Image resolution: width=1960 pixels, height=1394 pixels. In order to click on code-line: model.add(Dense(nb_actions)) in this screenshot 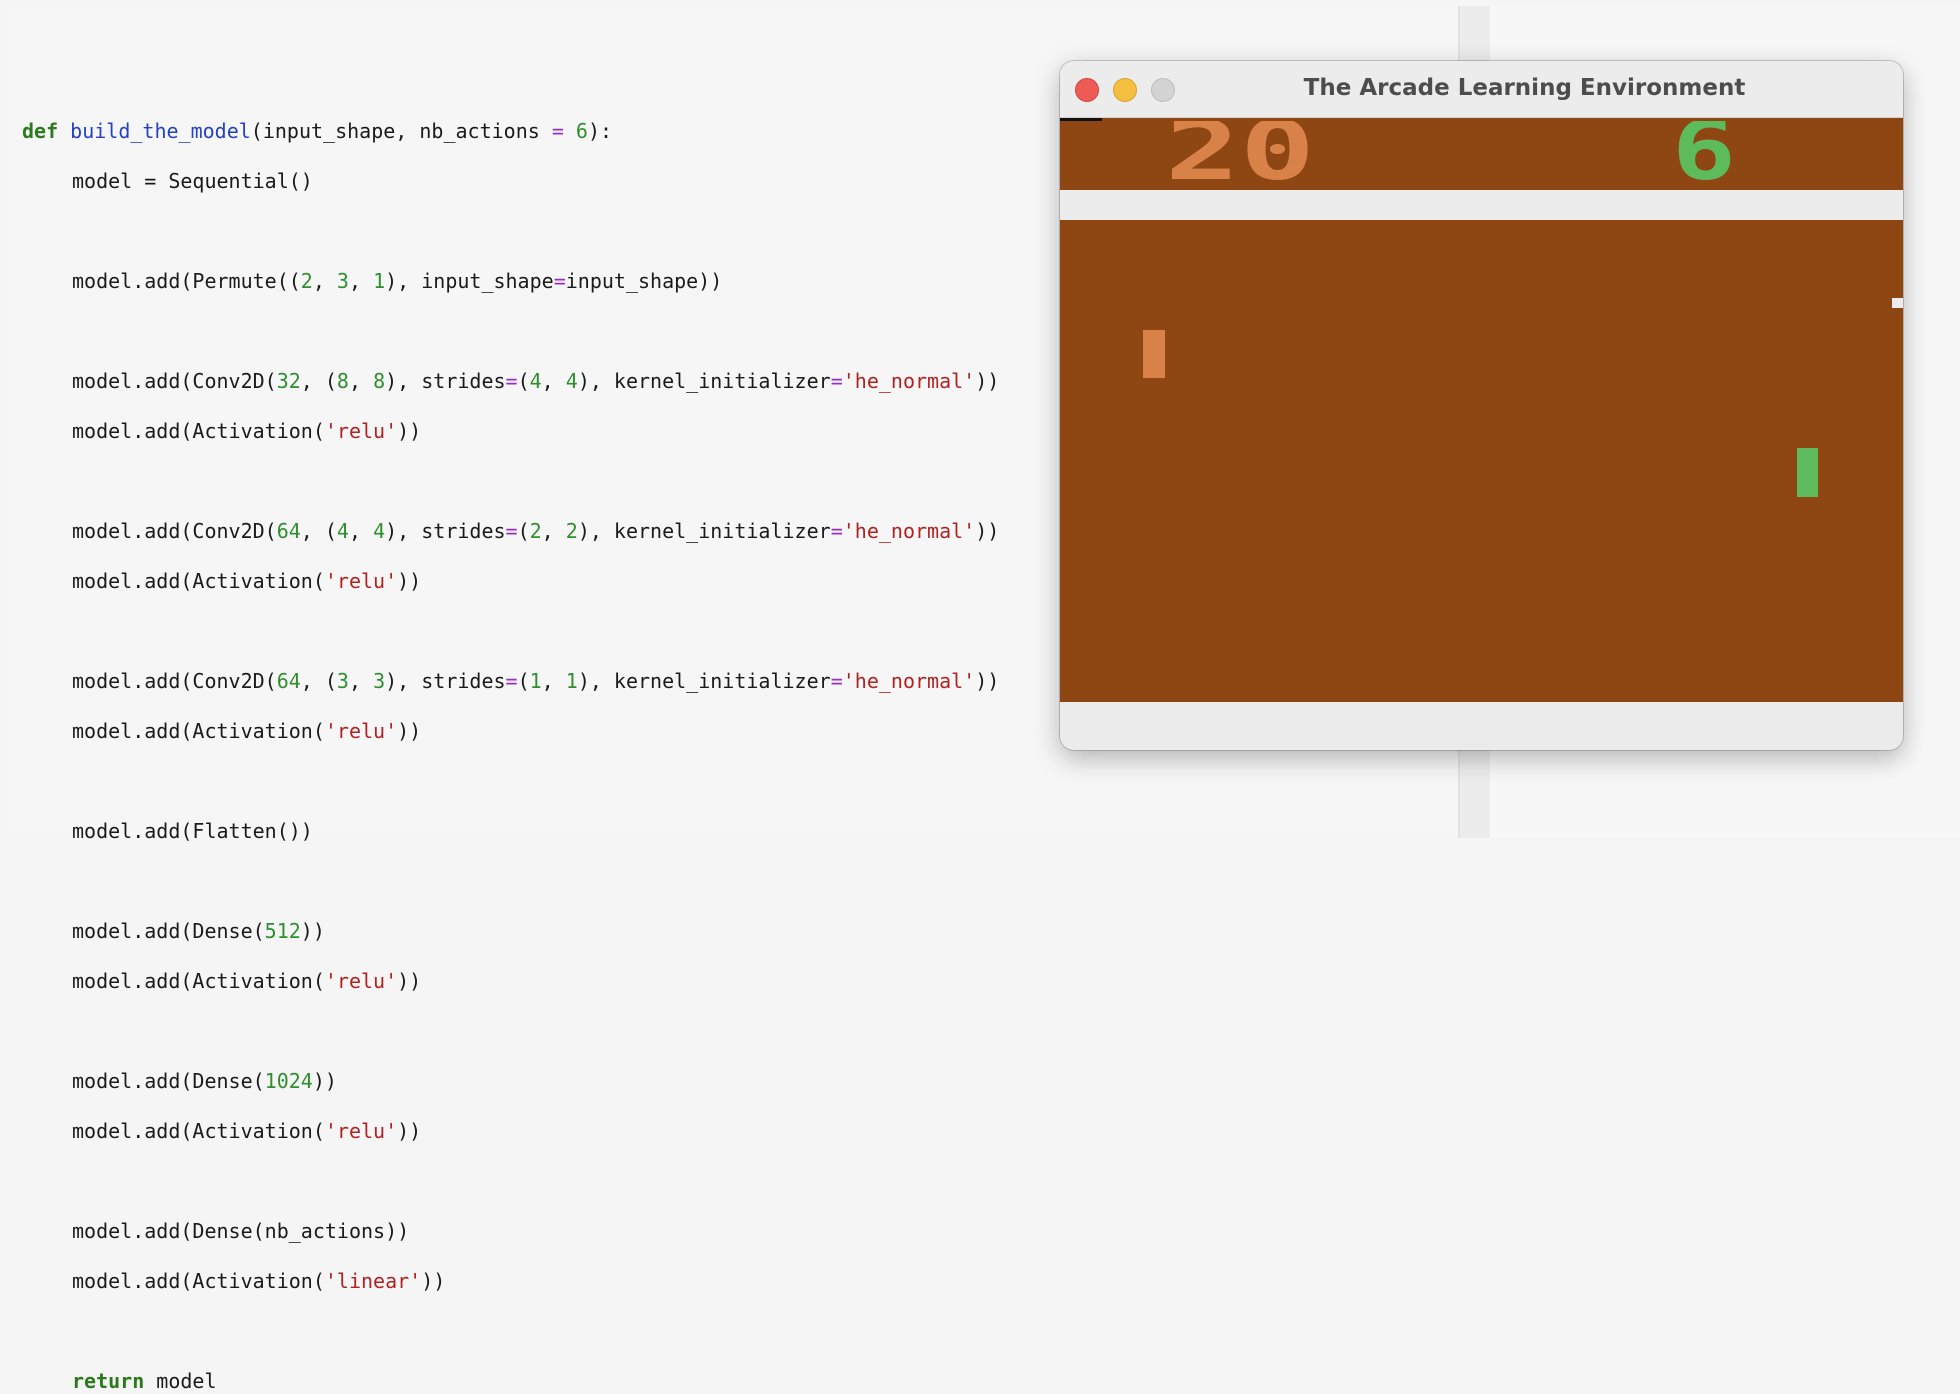, I will do `click(510, 1231)`.